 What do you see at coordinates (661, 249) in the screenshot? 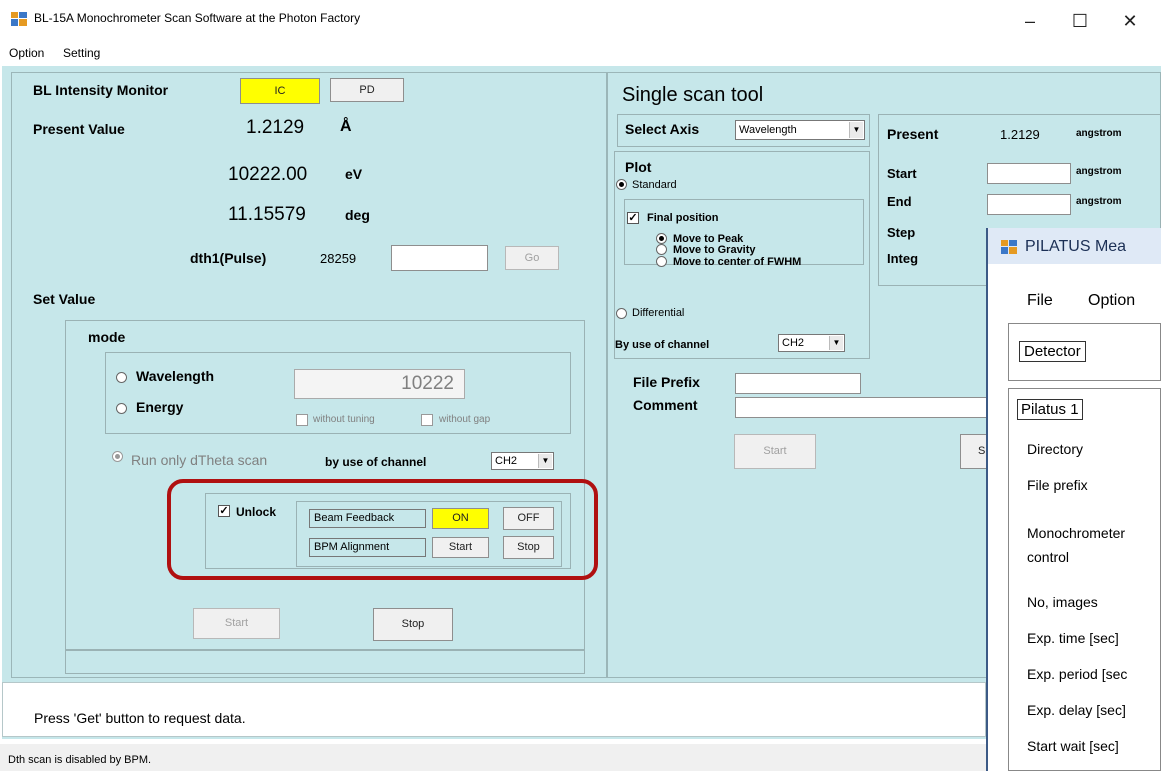
I see `move-gravity-radio` at bounding box center [661, 249].